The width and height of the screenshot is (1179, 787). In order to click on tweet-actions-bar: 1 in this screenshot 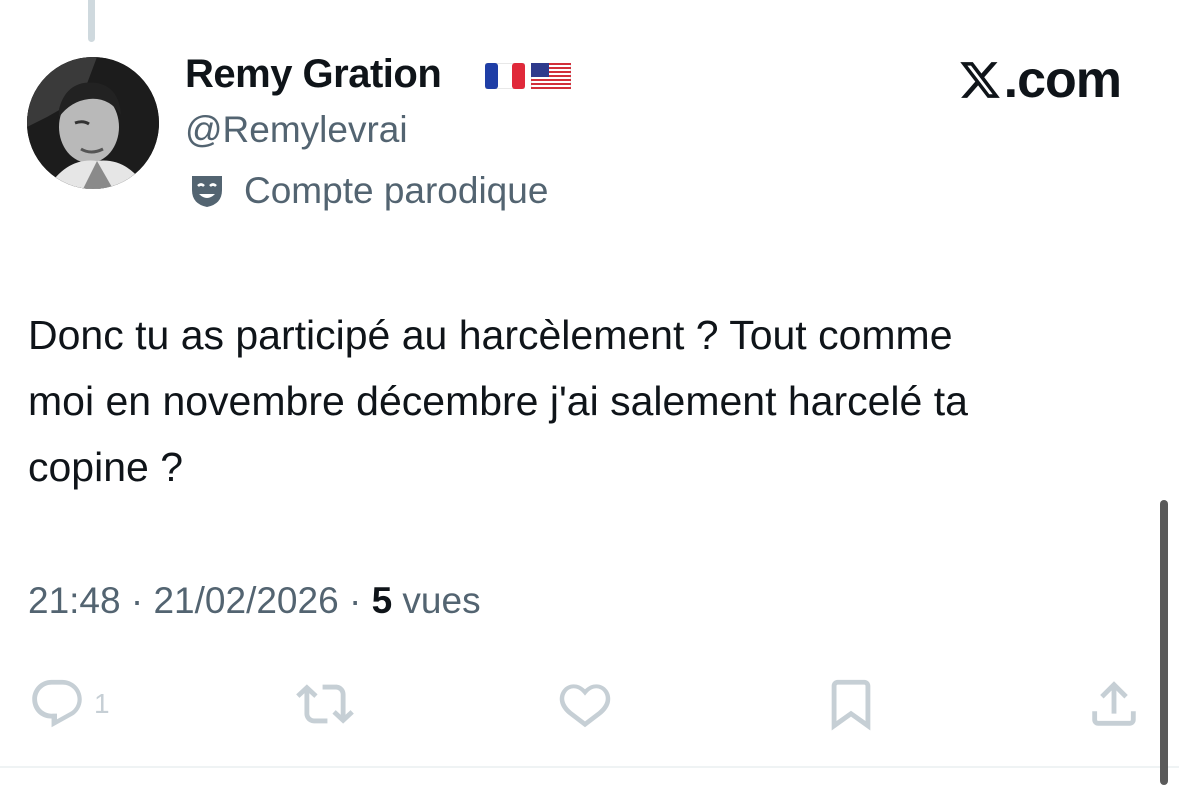, I will do `click(589, 705)`.